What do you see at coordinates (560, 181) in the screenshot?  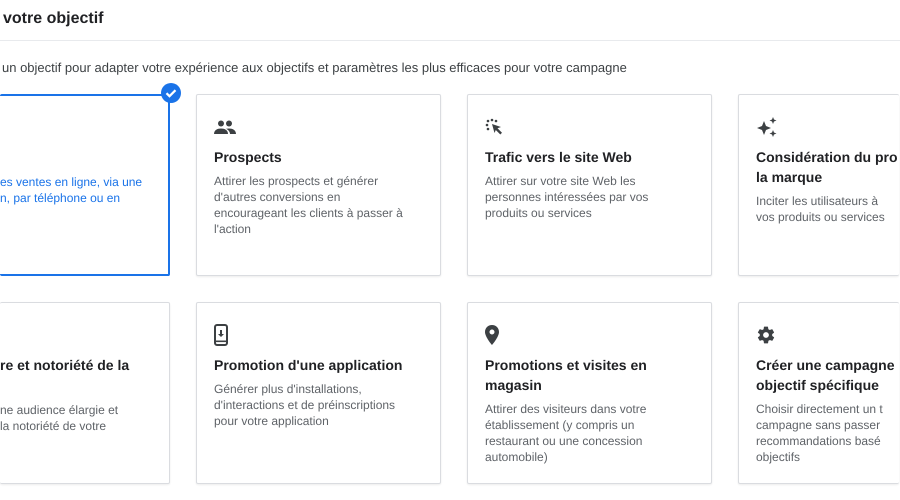 I see `card-description: Attirer sur votre site Web les` at bounding box center [560, 181].